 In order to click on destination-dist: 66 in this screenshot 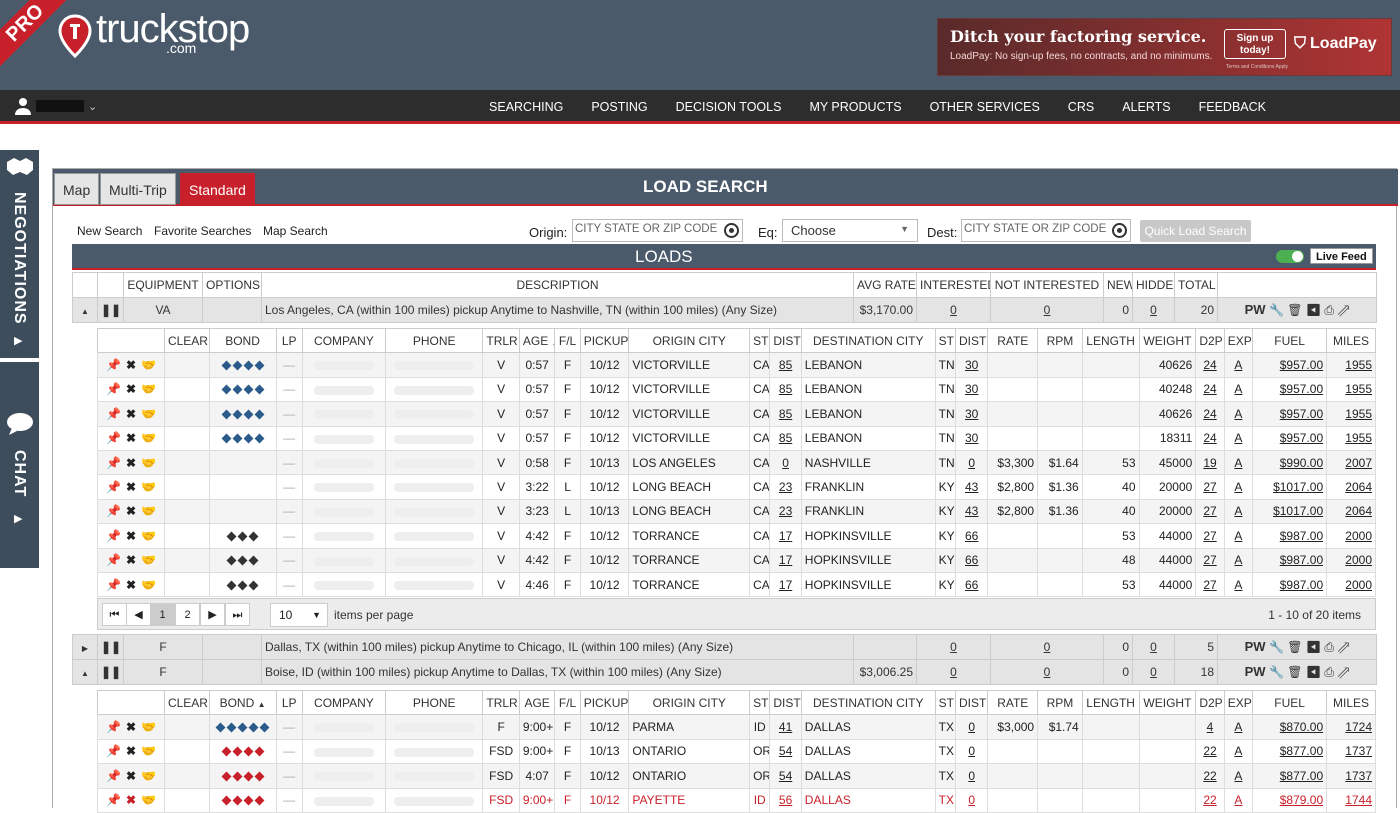, I will do `click(971, 585)`.